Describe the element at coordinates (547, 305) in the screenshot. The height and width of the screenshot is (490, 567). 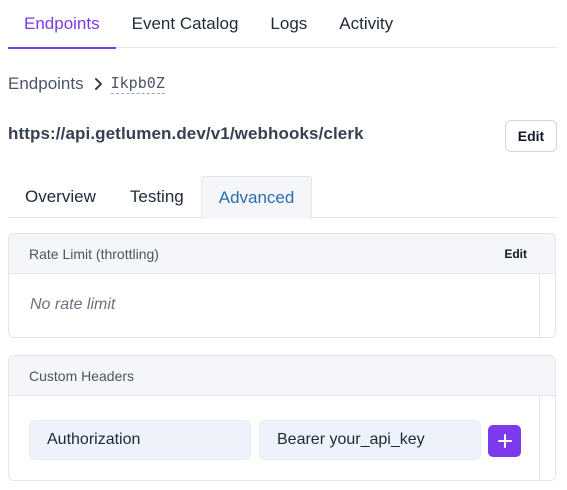
I see `rate-limit-scrollbar` at that location.